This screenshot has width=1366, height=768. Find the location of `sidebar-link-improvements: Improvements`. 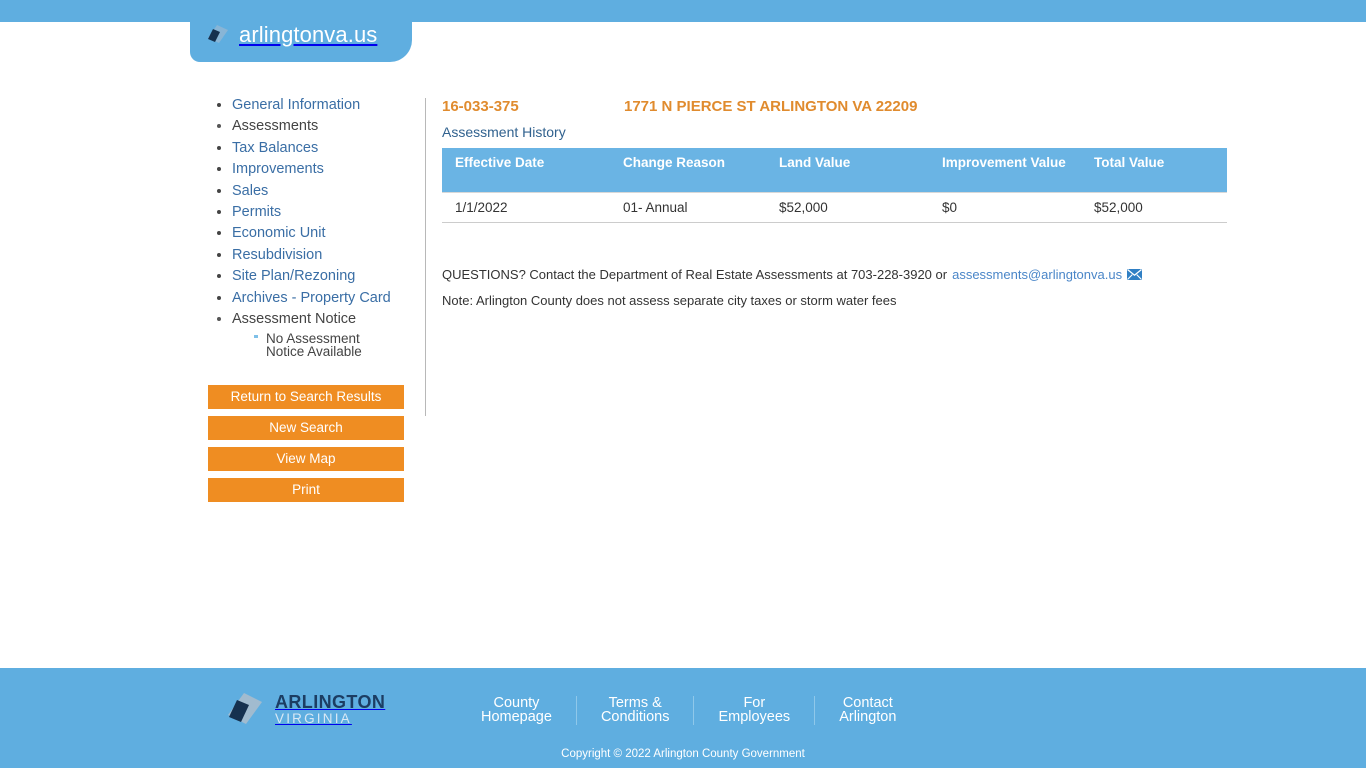

sidebar-link-improvements: Improvements is located at coordinates (278, 169).